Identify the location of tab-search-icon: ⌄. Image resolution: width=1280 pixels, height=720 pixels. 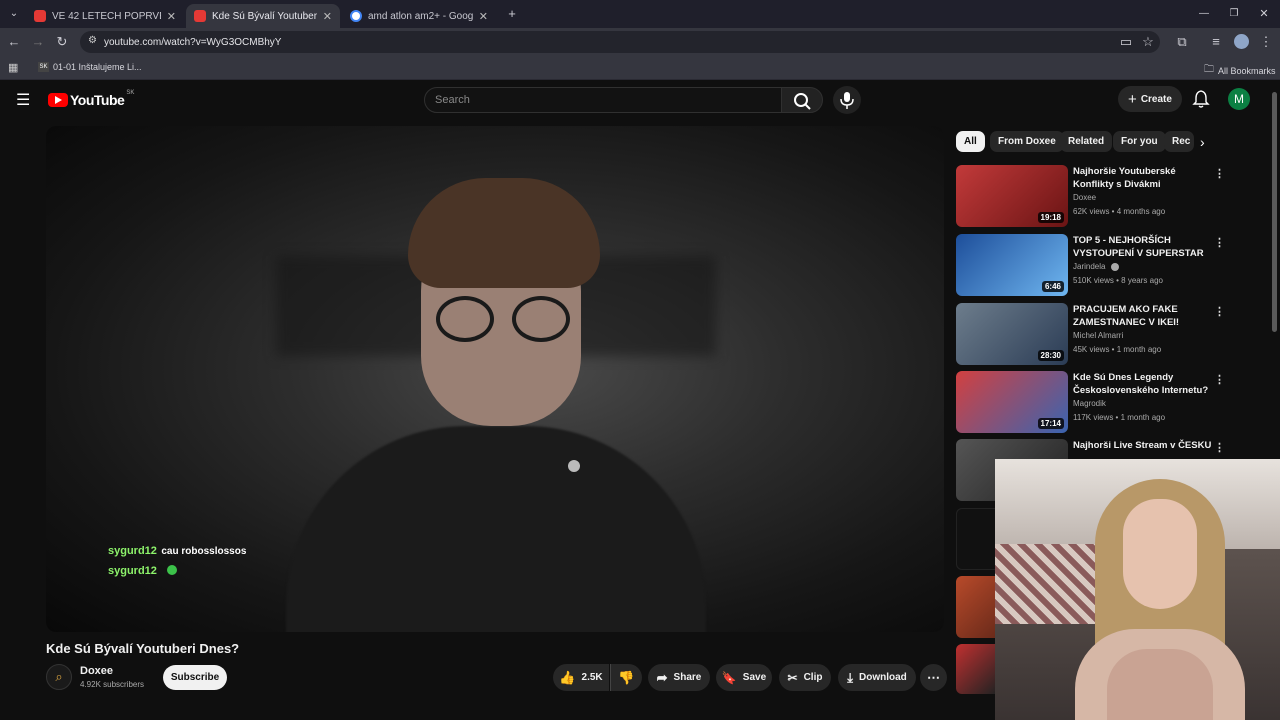
(14, 14).